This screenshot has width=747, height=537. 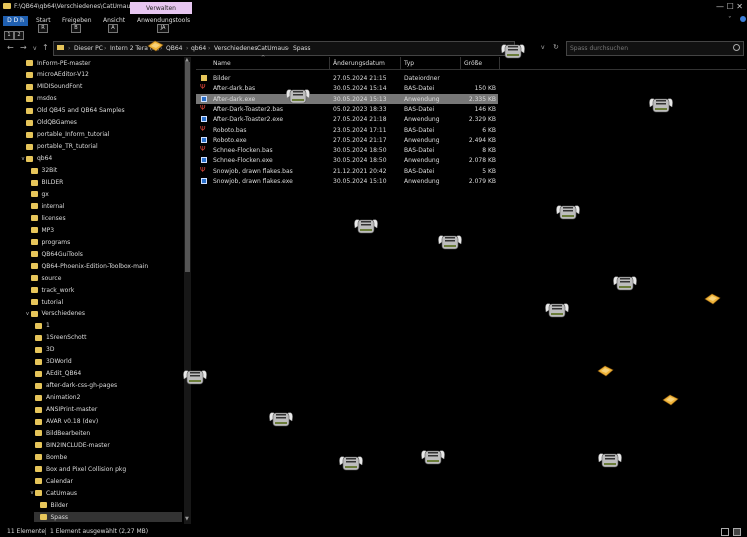 I want to click on sidebar-item: AVAR v0.18 (dev), so click(x=105, y=422).